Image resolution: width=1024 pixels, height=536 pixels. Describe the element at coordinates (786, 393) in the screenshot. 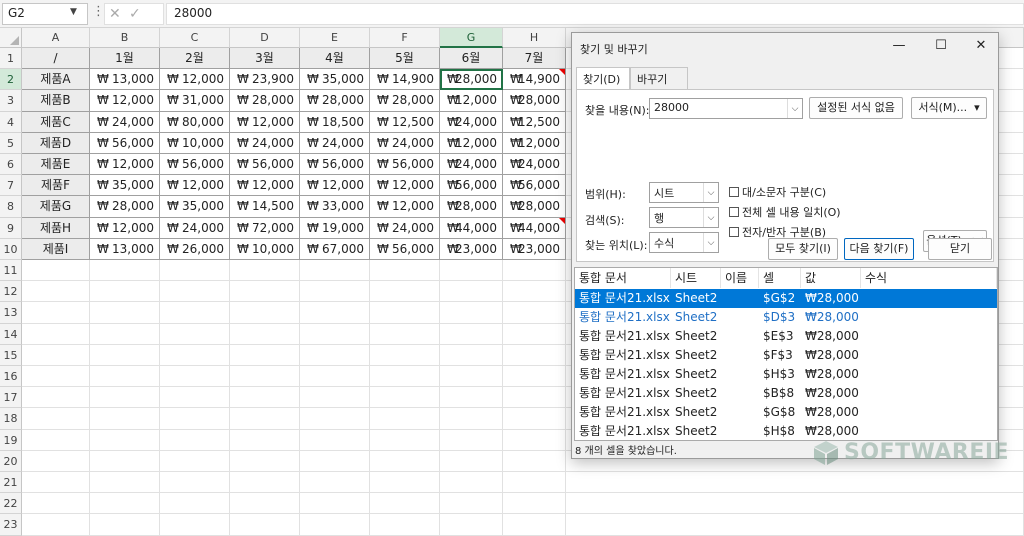

I see `result-row: 통합 문서21.xlsx Sheet2 $B$8 ₩28,000` at that location.